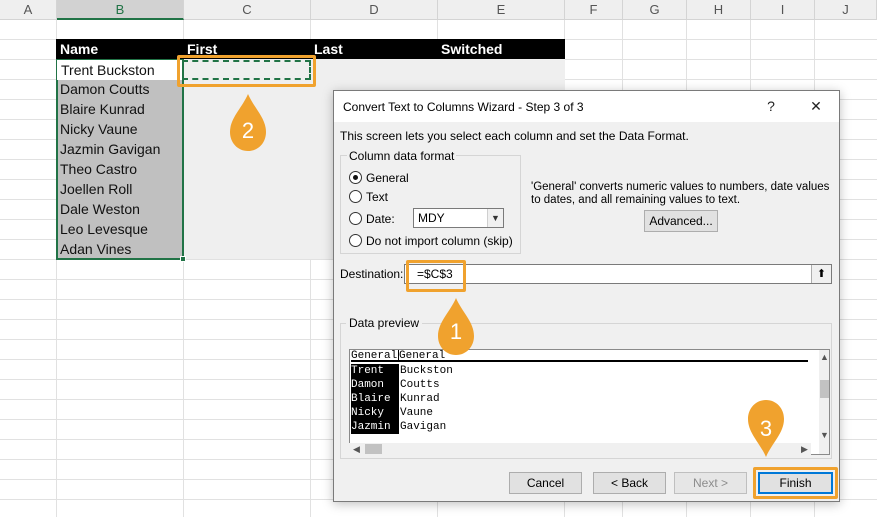  Describe the element at coordinates (501, 49) in the screenshot. I see `header-cell-switched: Switched` at that location.